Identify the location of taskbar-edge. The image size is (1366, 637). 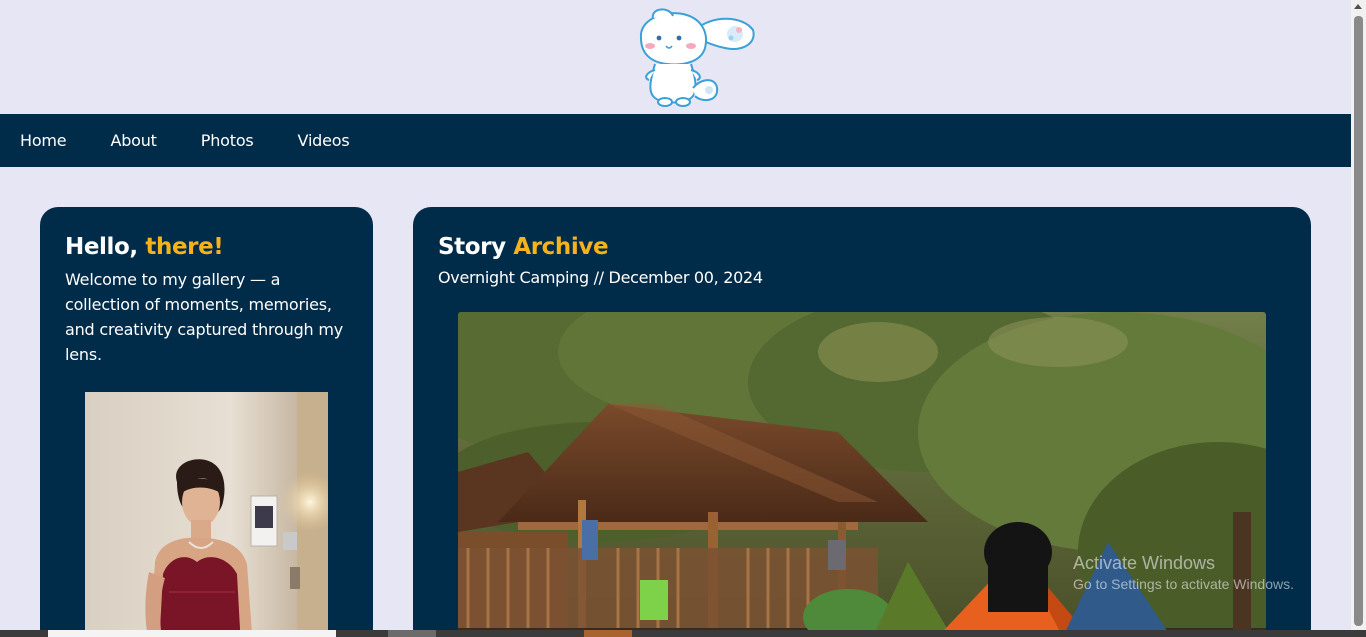
(683, 633).